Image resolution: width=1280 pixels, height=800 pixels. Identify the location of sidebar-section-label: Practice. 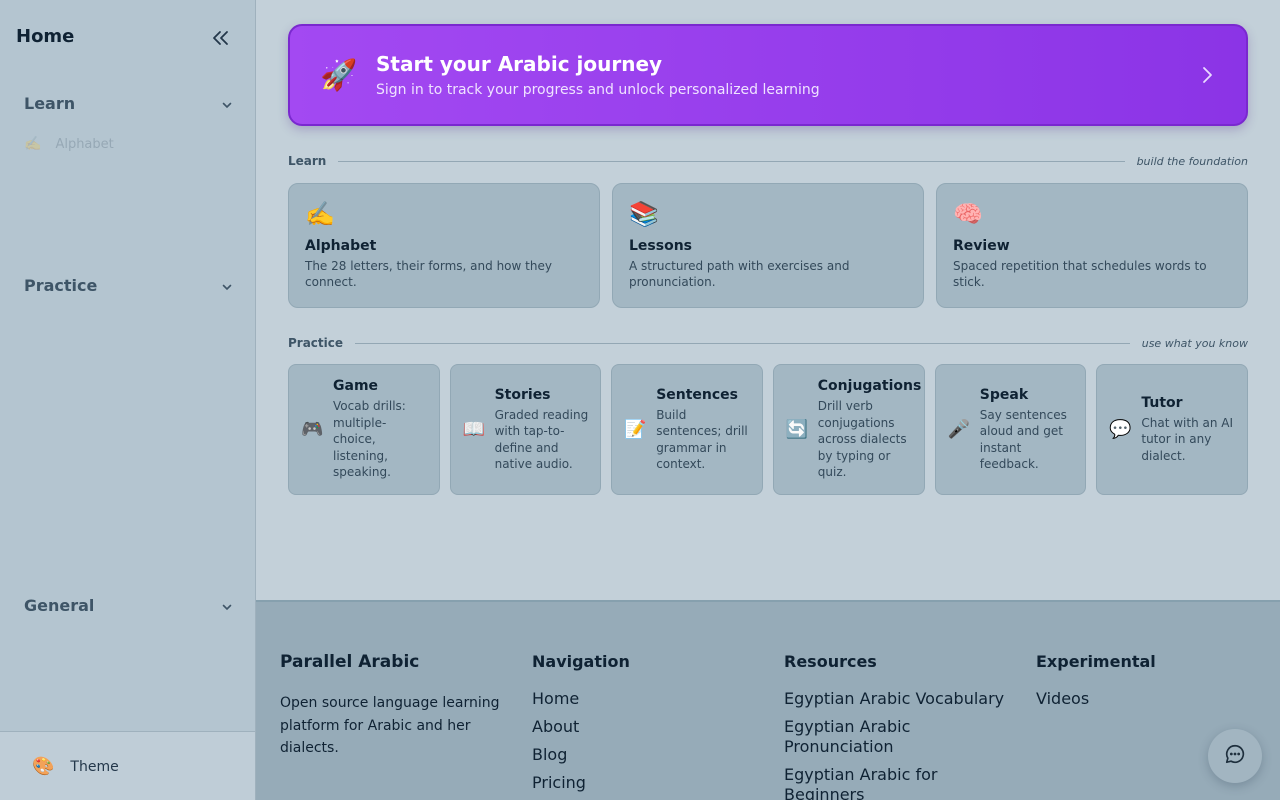
(61, 285).